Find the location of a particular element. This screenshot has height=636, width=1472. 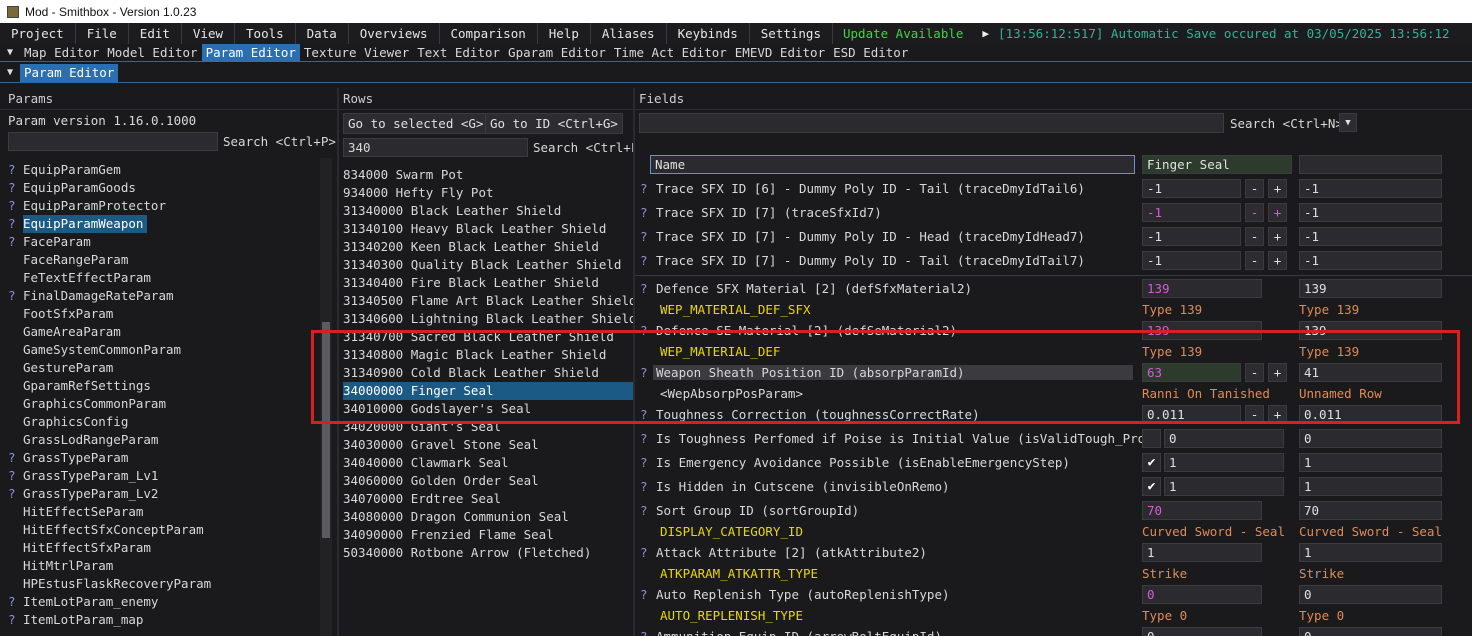

menu-data: Data is located at coordinates (322, 33).